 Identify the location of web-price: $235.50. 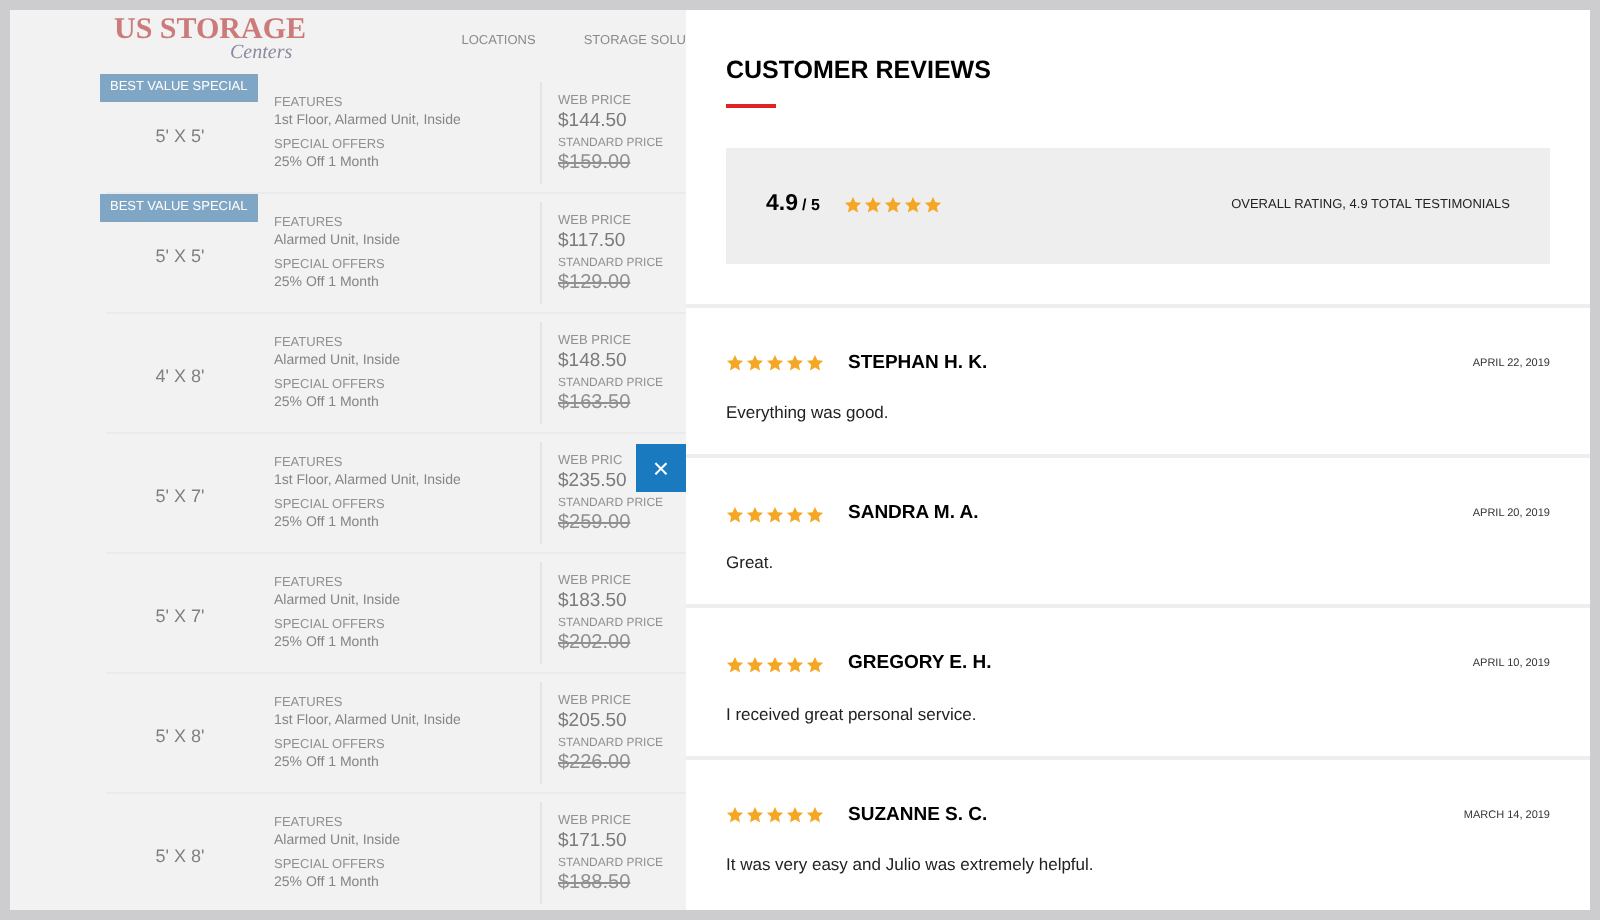
(593, 480).